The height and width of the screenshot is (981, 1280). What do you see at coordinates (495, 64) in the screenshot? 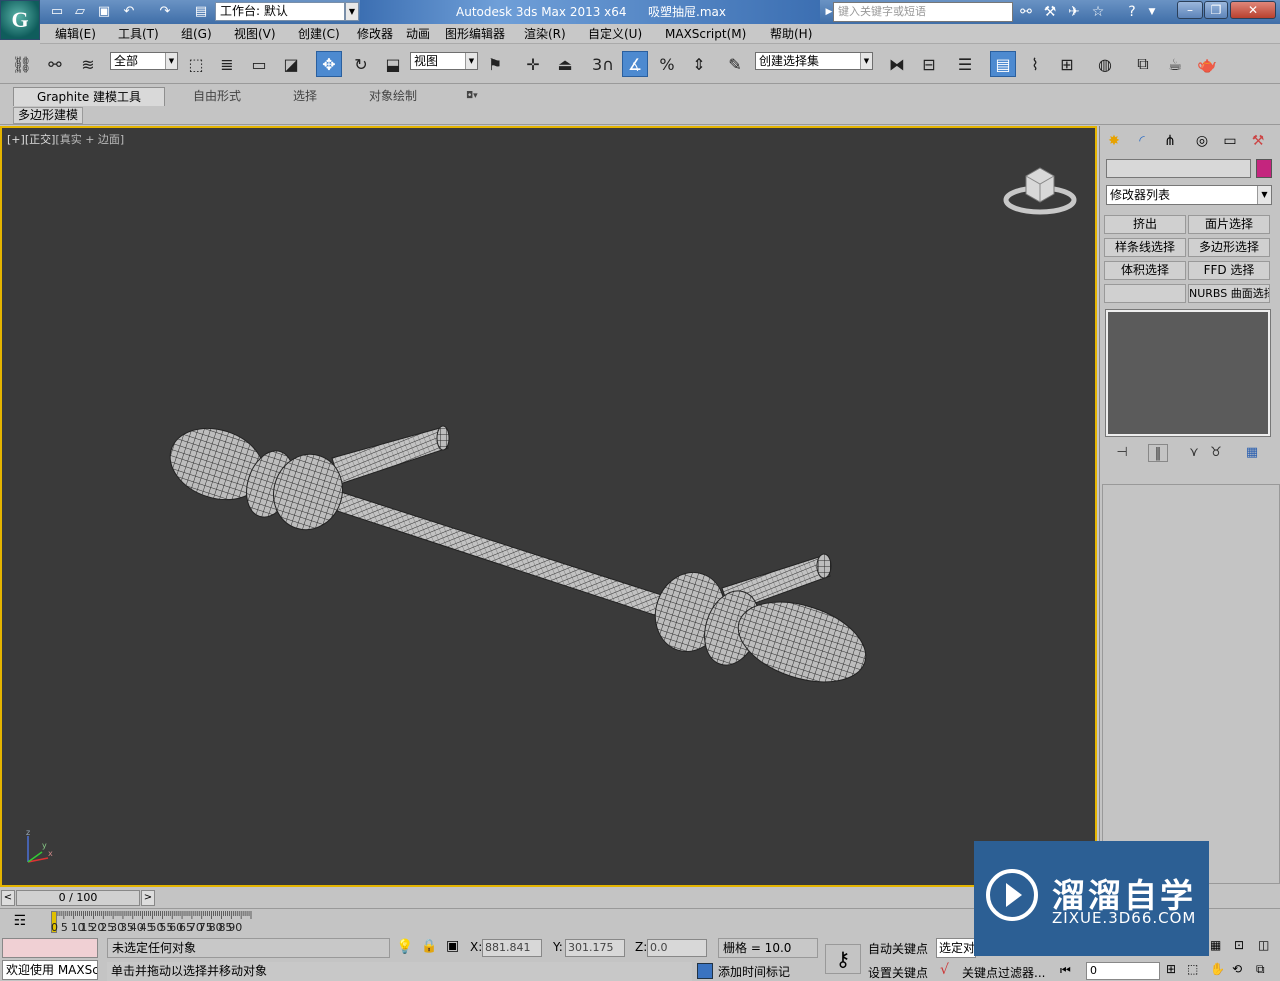
I see `pivot-center-icon: ⚑` at bounding box center [495, 64].